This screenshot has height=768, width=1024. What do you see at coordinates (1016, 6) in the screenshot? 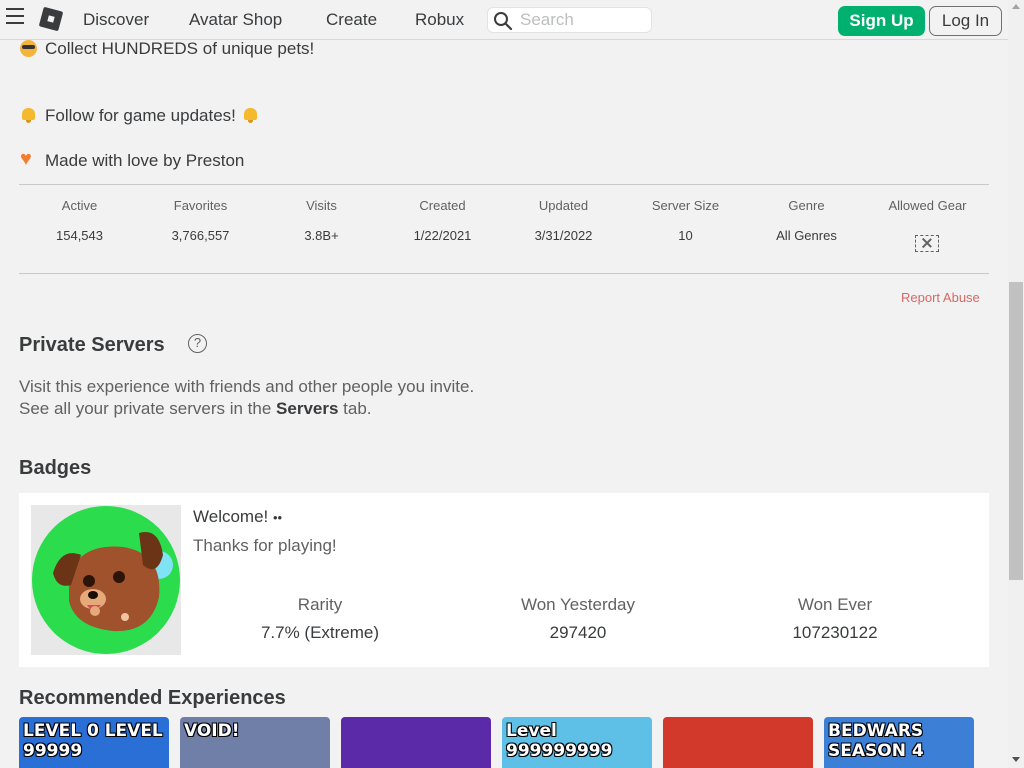
I see `scroll-up-arrow-icon` at bounding box center [1016, 6].